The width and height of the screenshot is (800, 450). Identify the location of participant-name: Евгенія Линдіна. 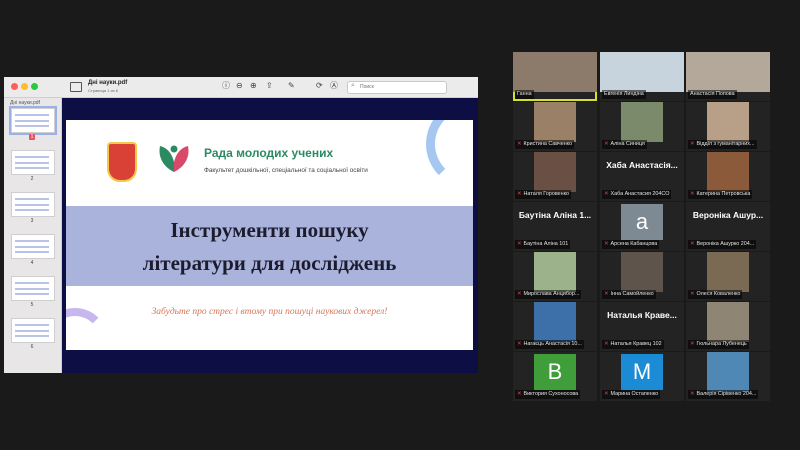
(624, 94).